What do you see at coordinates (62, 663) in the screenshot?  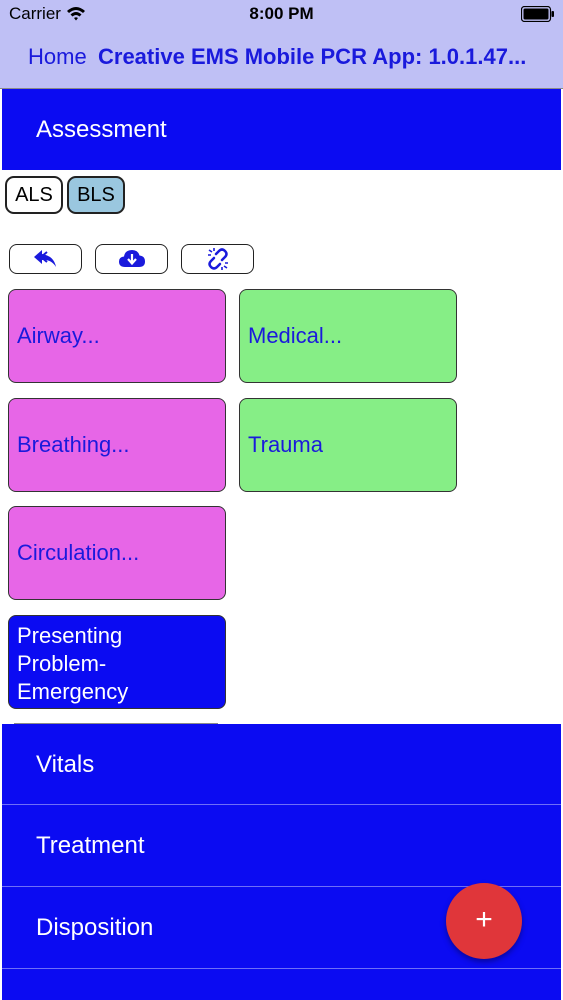 I see `presenting-line-2: Problem-` at bounding box center [62, 663].